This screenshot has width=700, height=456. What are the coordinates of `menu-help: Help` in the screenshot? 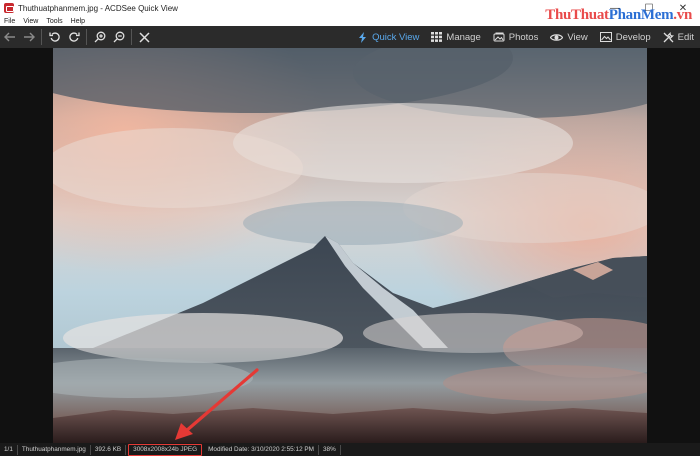 It's located at (78, 21).